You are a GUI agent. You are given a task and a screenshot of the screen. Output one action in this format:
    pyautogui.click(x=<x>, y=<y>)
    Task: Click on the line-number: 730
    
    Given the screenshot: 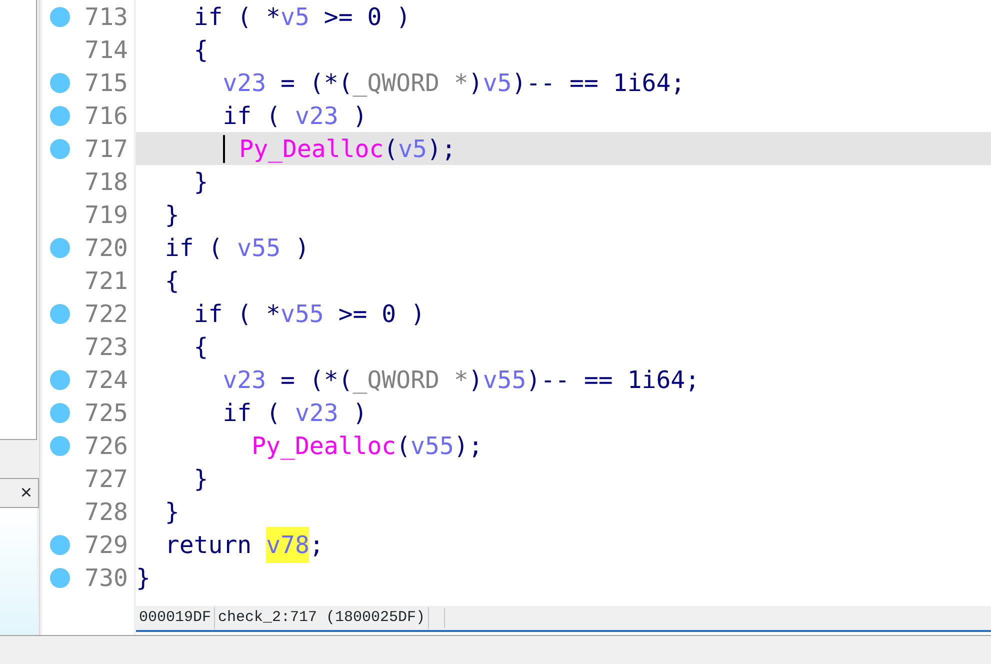 What is the action you would take?
    pyautogui.click(x=106, y=578)
    